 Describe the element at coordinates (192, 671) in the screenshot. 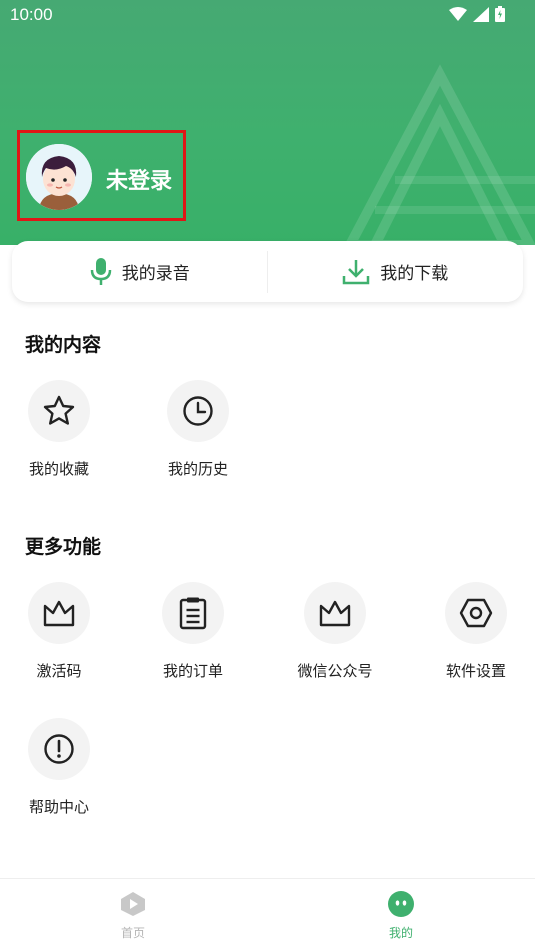

I see `my-orders-label: 我的订单` at that location.